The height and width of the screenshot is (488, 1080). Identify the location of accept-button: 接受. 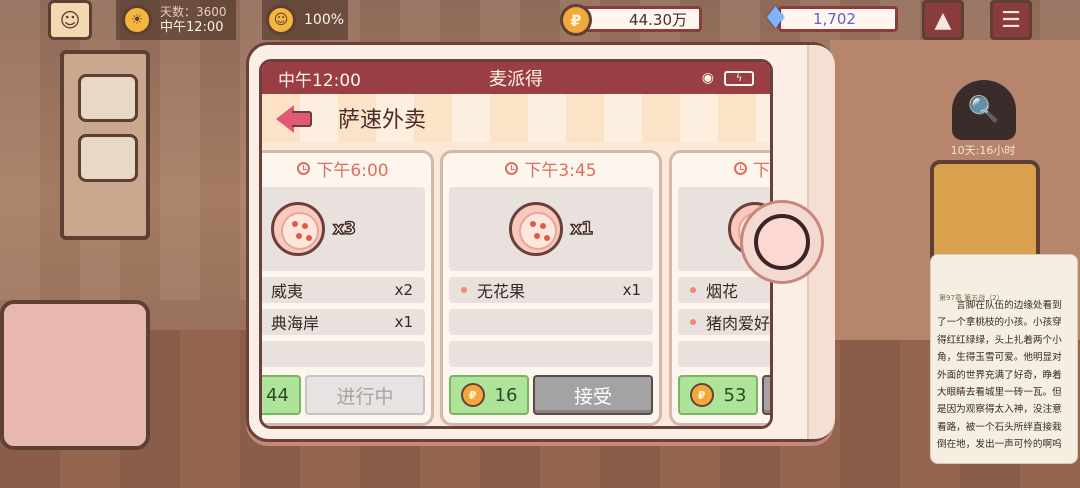
(593, 395).